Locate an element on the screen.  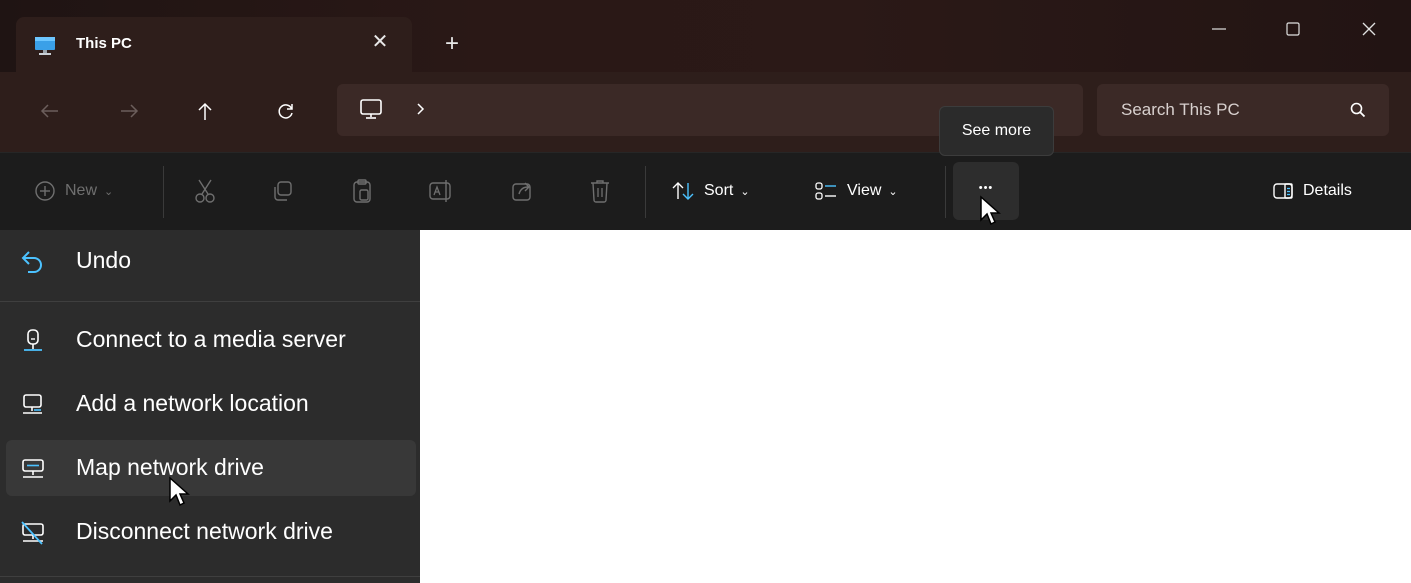
minimize-icon is located at coordinates (1219, 29).